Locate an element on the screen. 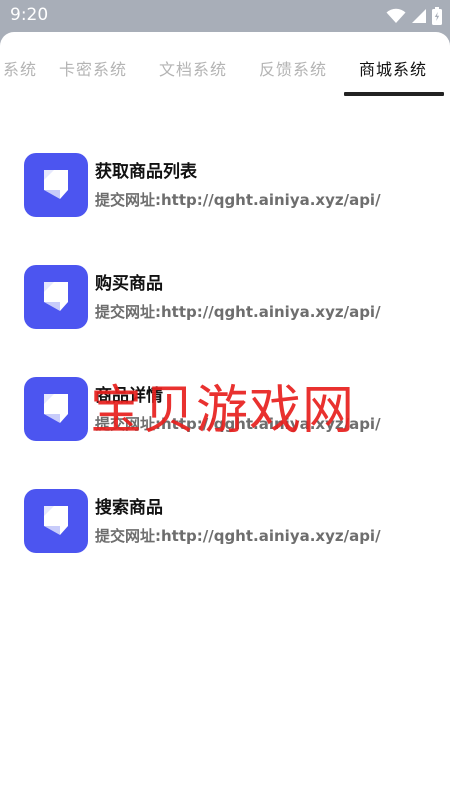 This screenshot has width=450, height=800. tab-card-key-system: 卡密系统 is located at coordinates (93, 68).